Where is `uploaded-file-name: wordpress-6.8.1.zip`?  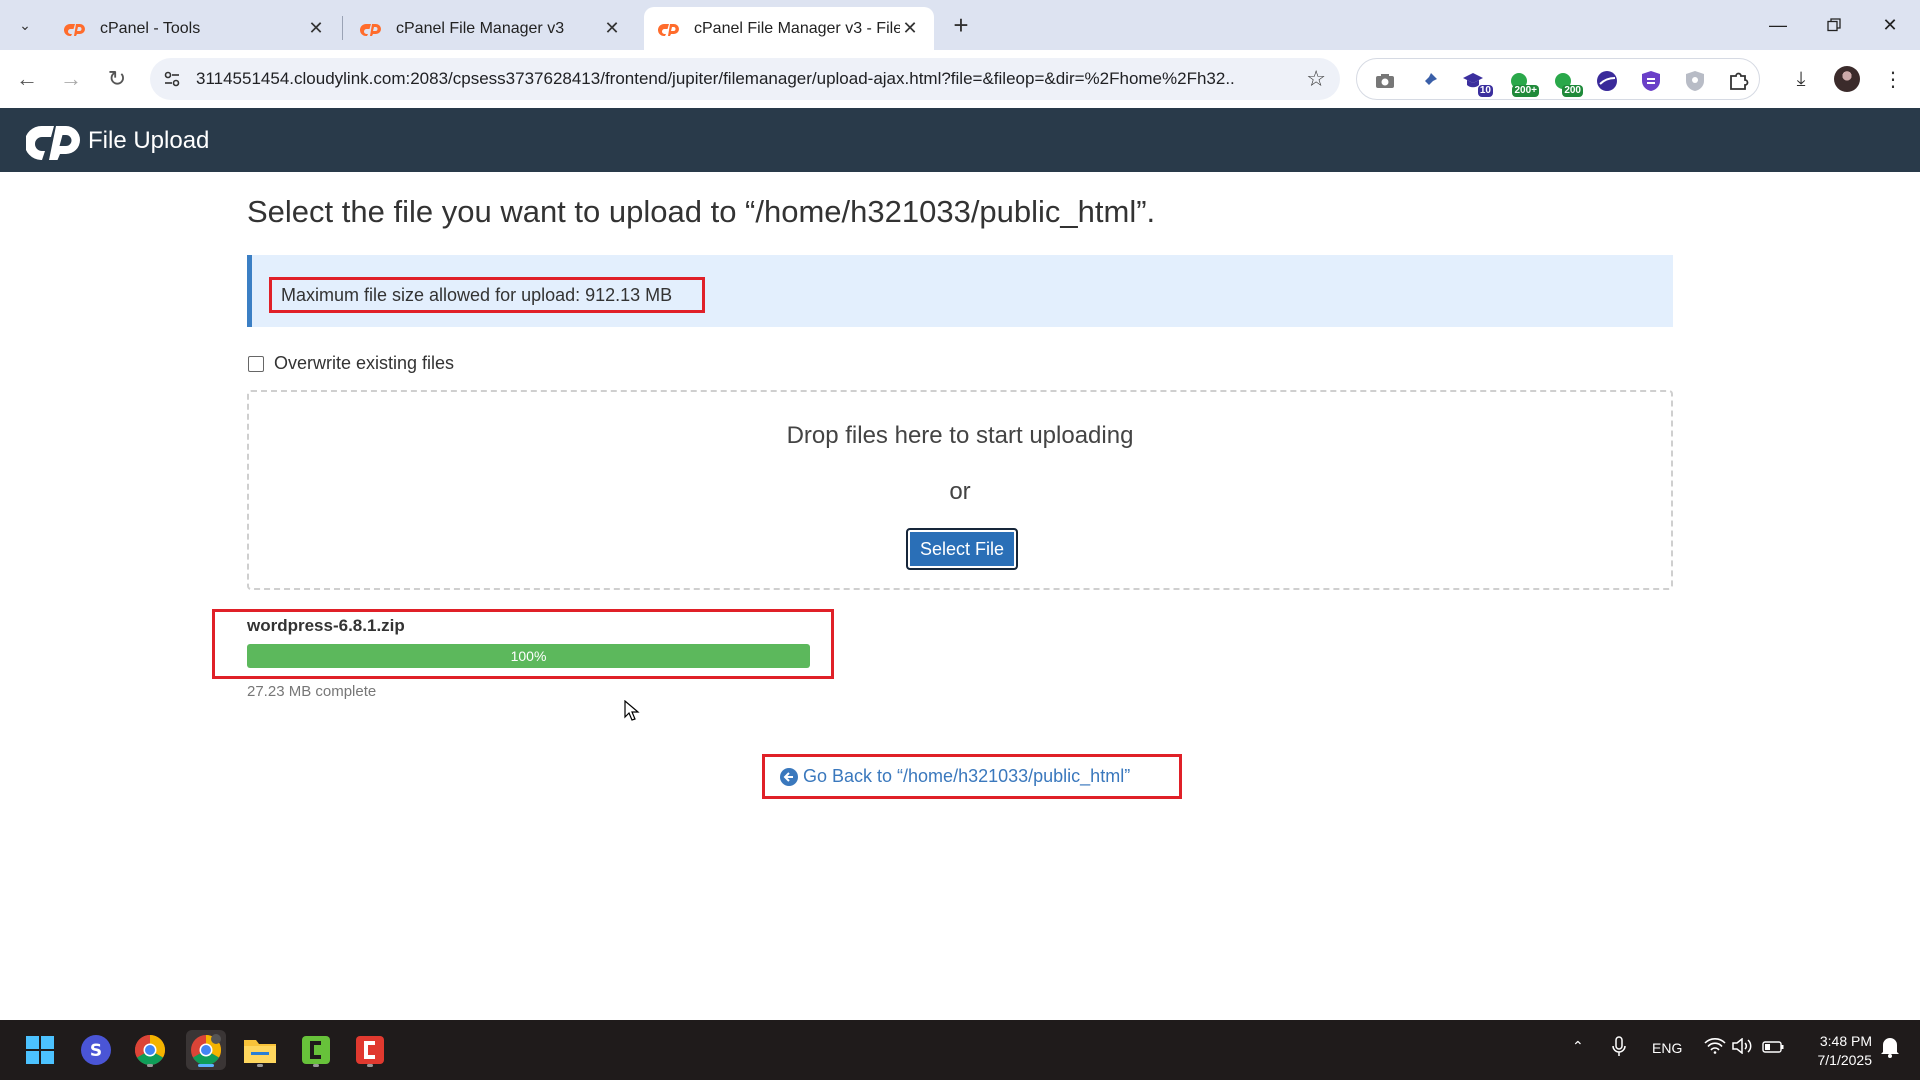 uploaded-file-name: wordpress-6.8.1.zip is located at coordinates (326, 625).